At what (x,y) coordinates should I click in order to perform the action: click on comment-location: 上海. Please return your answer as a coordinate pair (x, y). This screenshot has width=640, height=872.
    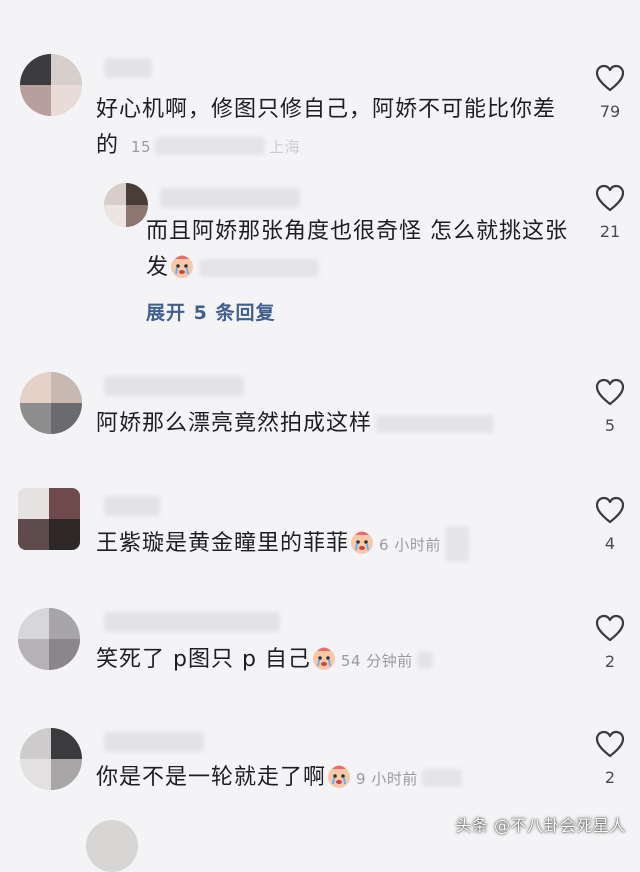
    Looking at the image, I should click on (285, 147).